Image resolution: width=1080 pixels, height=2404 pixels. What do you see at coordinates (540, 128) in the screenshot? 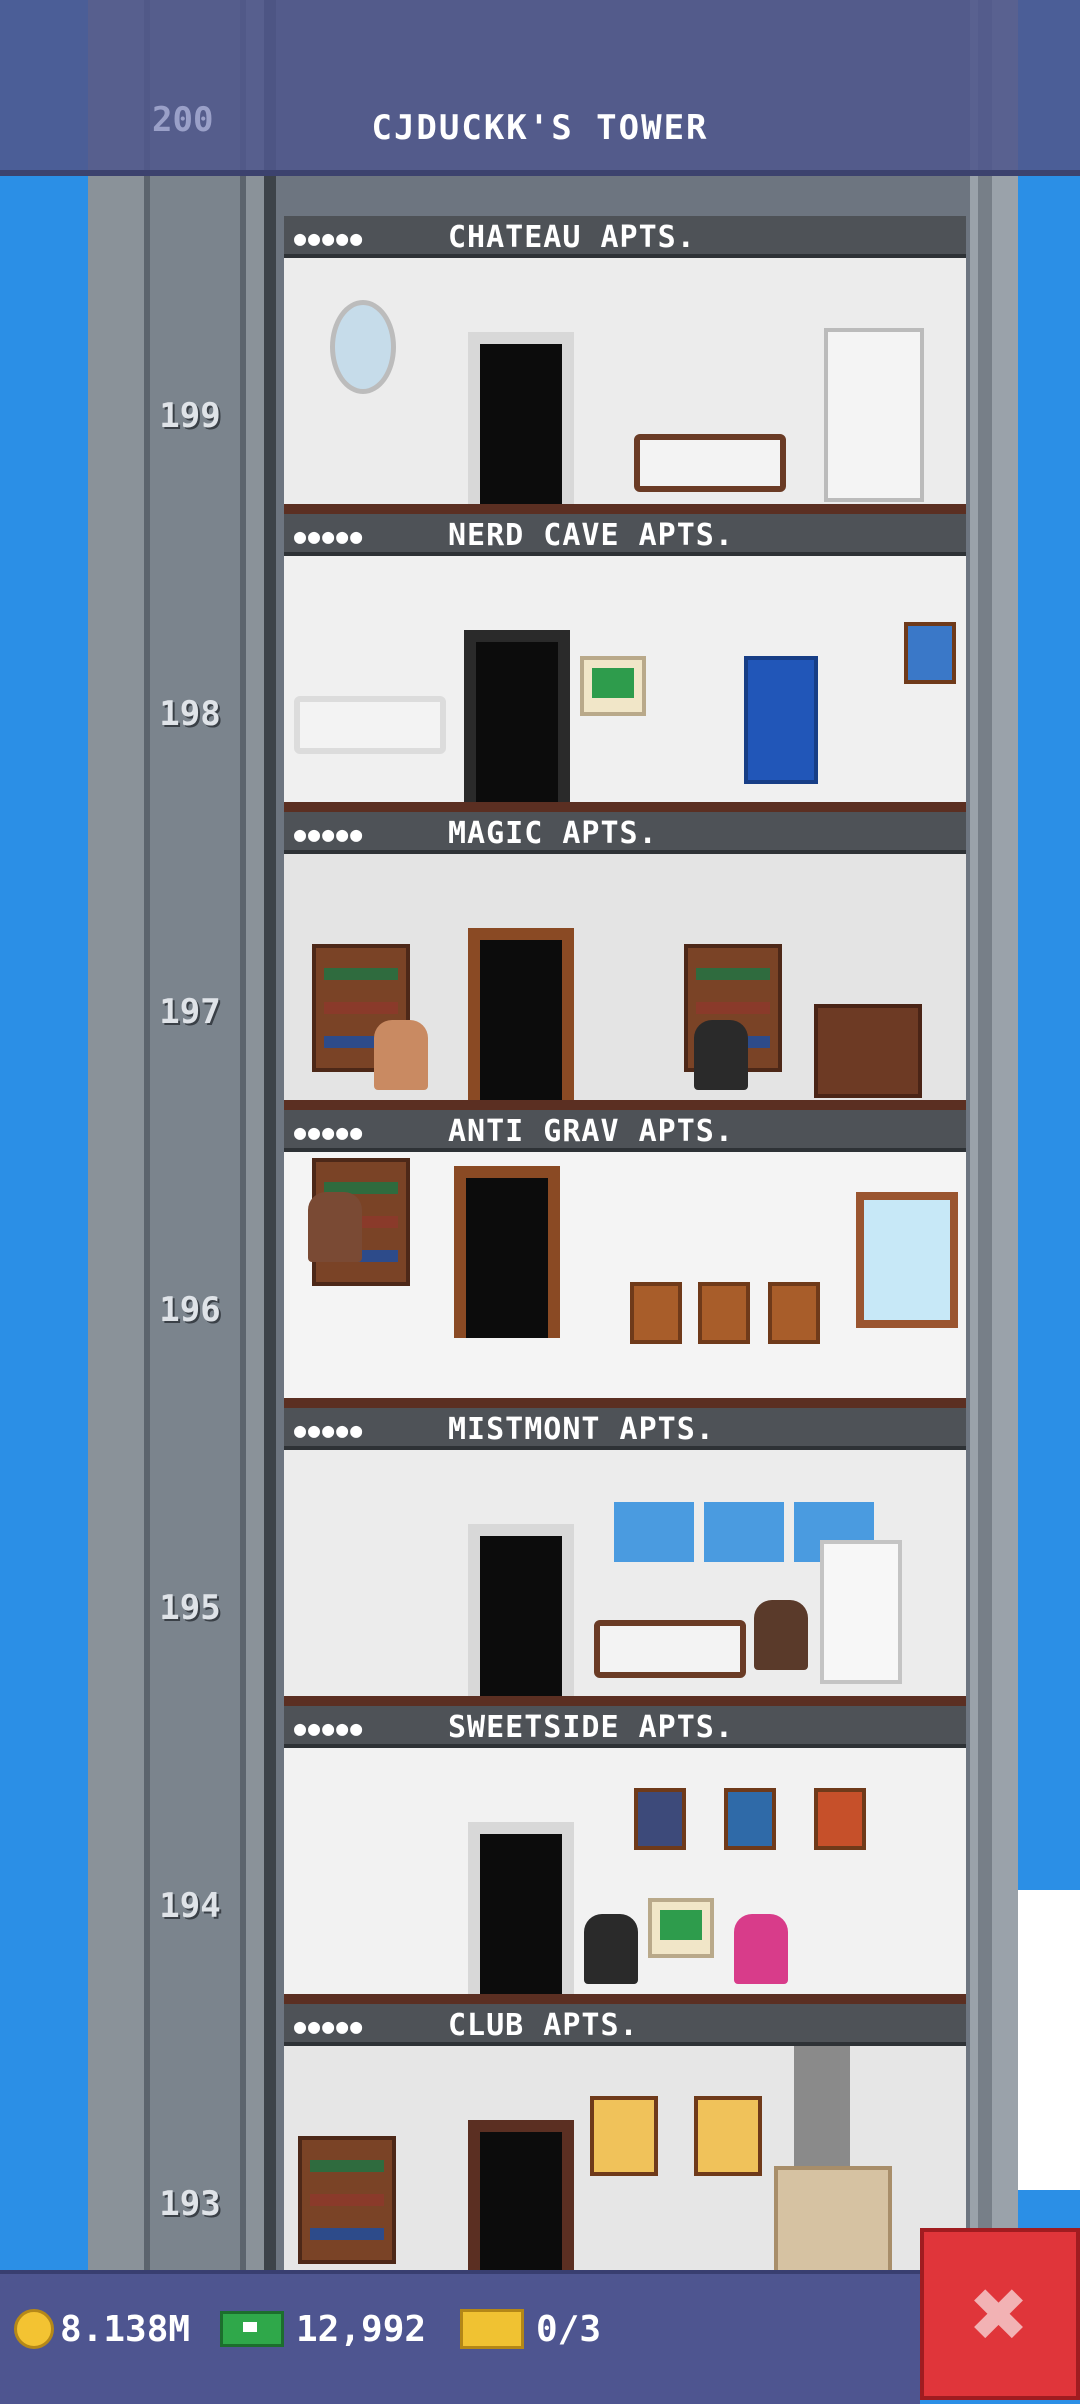
I see `tower-title: CJDUCKK'S TOWER` at bounding box center [540, 128].